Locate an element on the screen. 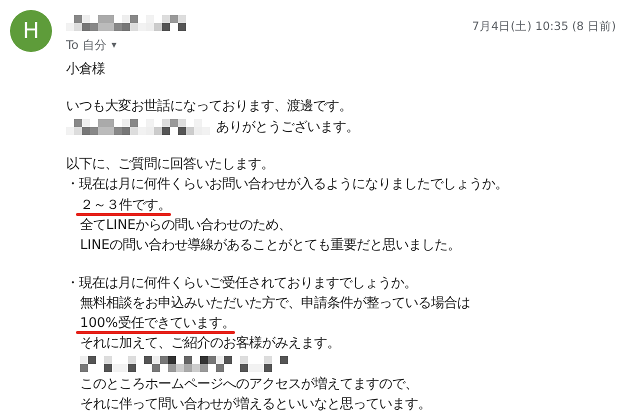 The height and width of the screenshot is (420, 630). sender-avatar: H is located at coordinates (31, 31).